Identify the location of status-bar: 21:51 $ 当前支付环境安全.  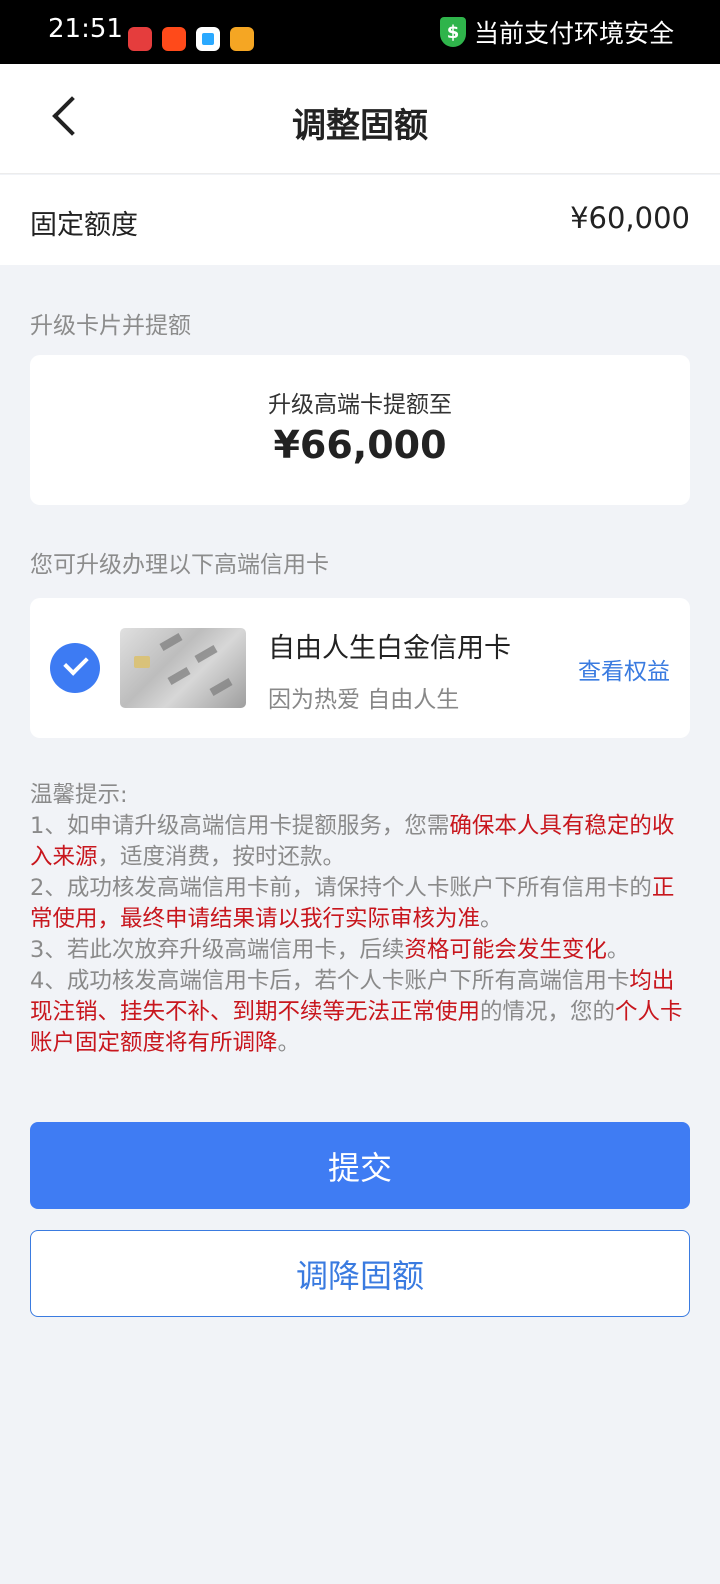
(360, 32).